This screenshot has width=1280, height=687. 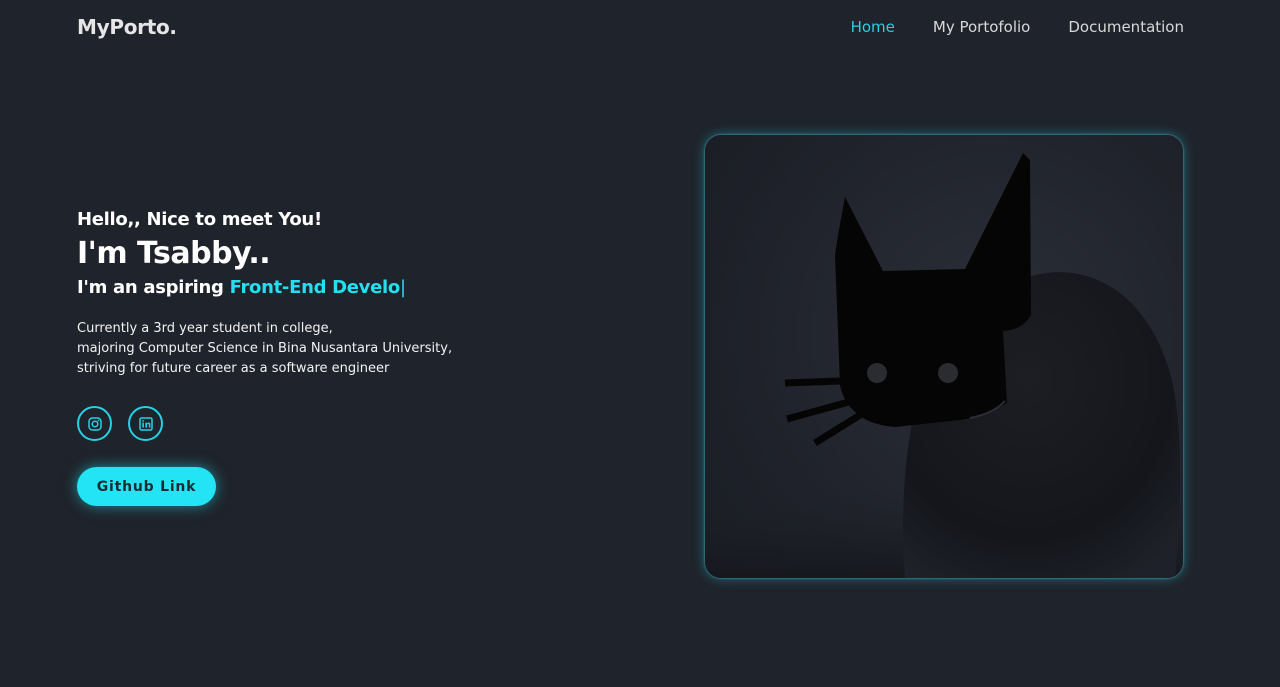 I want to click on bio-line: Currently a 3rd year student in college,, so click(x=205, y=328).